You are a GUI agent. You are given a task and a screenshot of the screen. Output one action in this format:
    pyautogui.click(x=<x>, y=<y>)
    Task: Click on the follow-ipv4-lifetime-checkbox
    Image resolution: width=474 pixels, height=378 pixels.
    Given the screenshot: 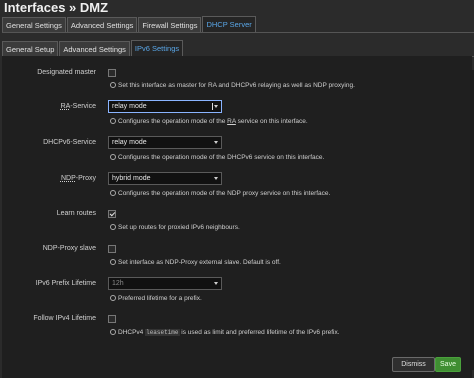 What is the action you would take?
    pyautogui.click(x=112, y=319)
    